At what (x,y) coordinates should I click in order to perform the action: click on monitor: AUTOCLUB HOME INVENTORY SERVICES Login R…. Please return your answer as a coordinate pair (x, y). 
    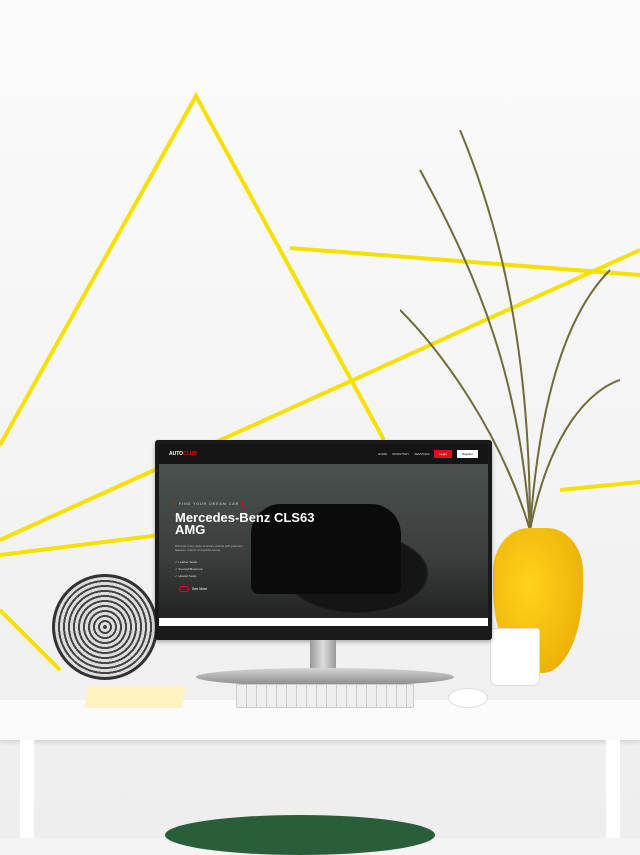
    Looking at the image, I should click on (323, 540).